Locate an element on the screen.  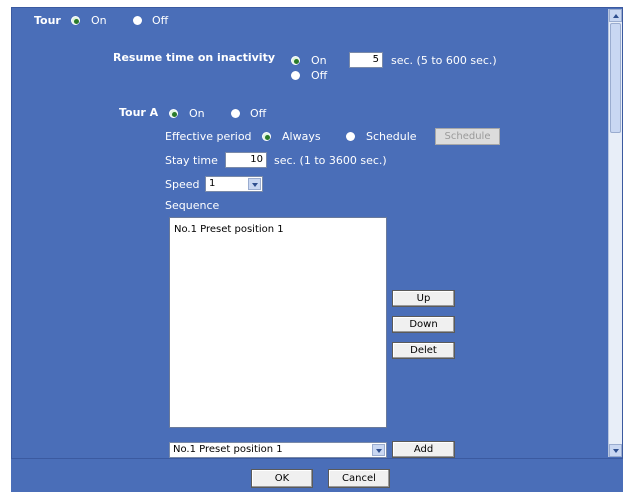
preset-position-value: No.1 Preset position 1 is located at coordinates (228, 449).